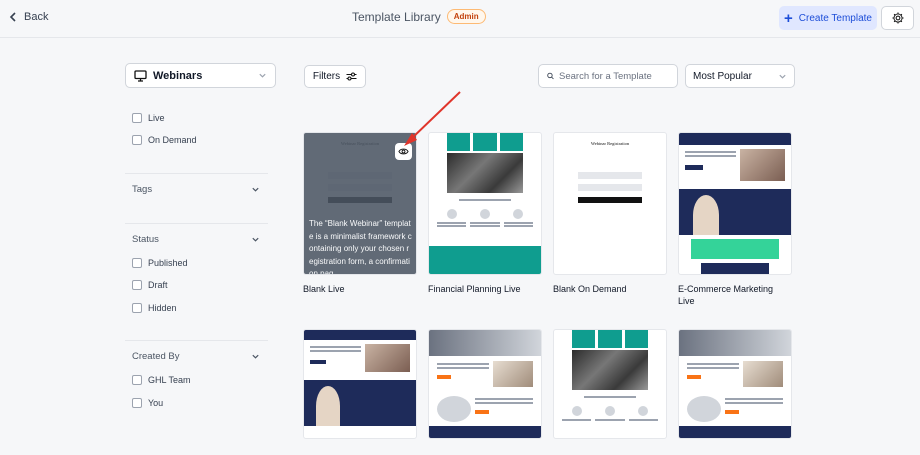 The height and width of the screenshot is (455, 920). What do you see at coordinates (419, 16) in the screenshot?
I see `page-title-group: Template Library Admin` at bounding box center [419, 16].